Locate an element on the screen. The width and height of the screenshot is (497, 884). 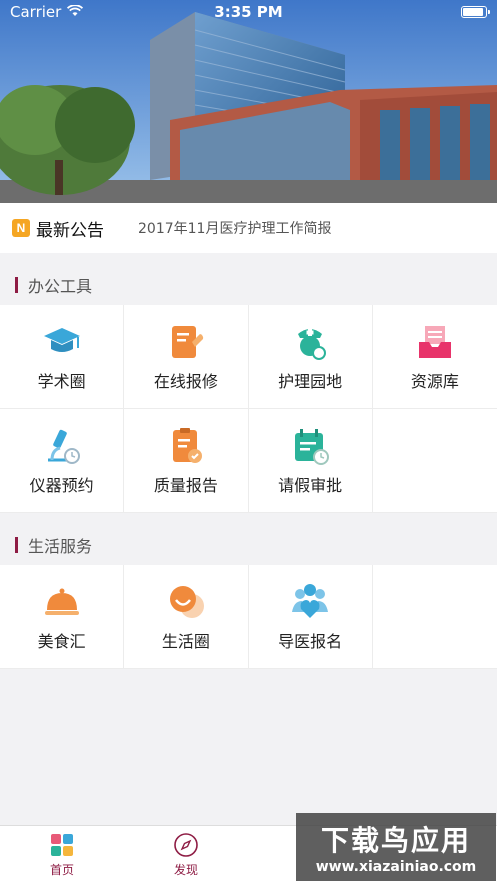
watermark-logo: 下载鸟应用 www.xiazainiao.com is located at coordinates (396, 847).